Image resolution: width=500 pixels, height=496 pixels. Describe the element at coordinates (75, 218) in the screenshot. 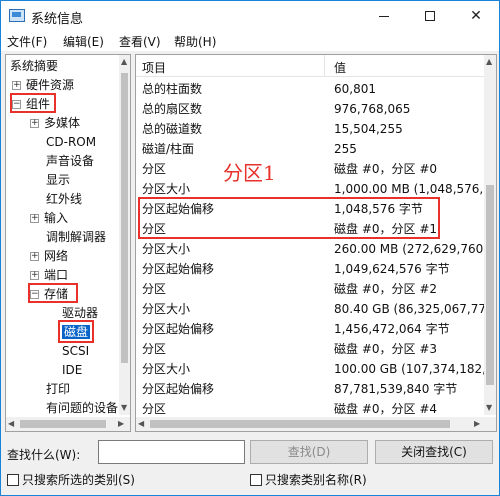

I see `tree-item-input: + 输入` at that location.